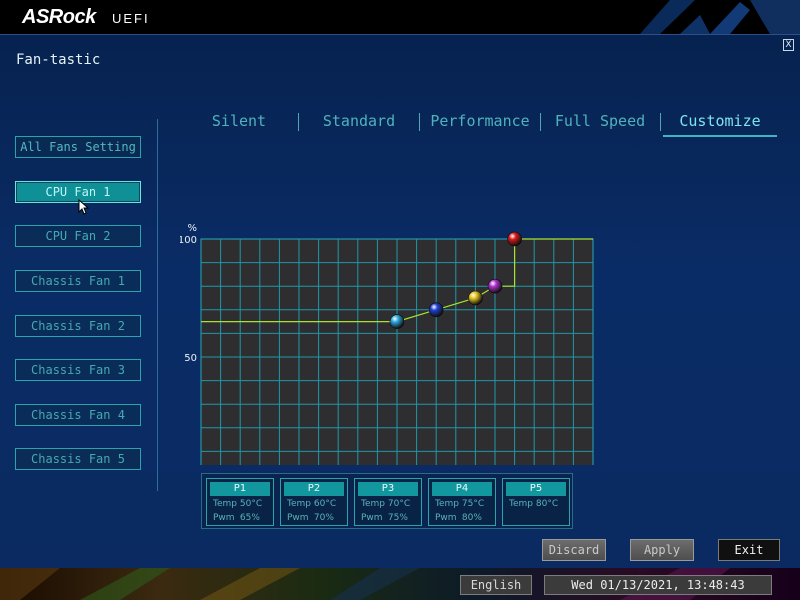 The width and height of the screenshot is (800, 600). I want to click on close-button: X, so click(788, 45).